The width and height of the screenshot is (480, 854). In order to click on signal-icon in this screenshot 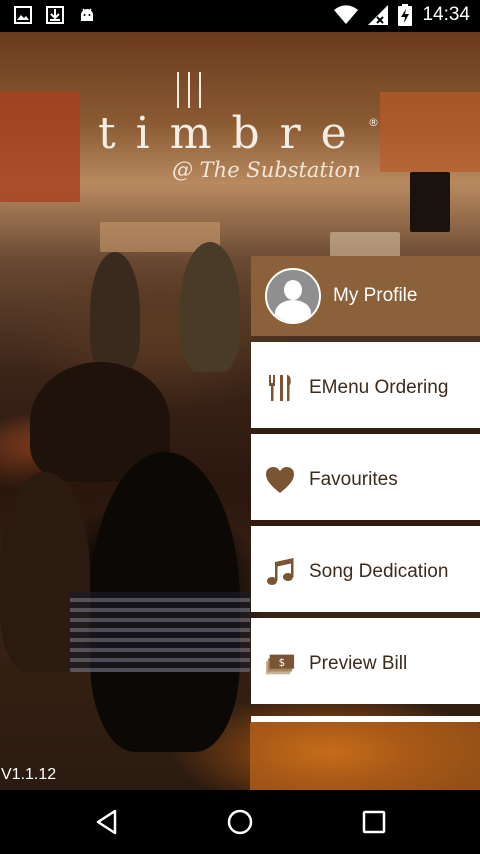, I will do `click(378, 15)`.